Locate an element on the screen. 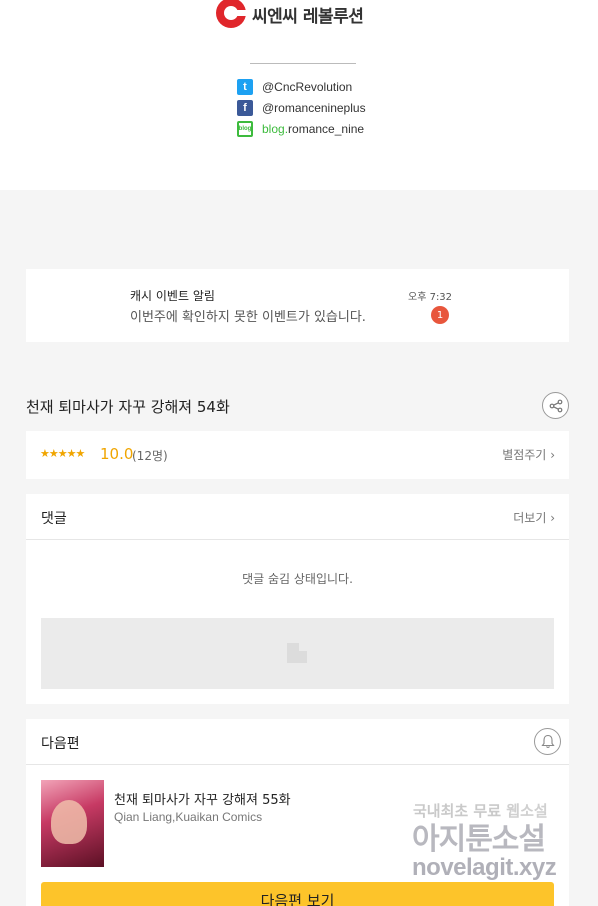  comments-header: 댓글 더보기 › is located at coordinates (297, 517).